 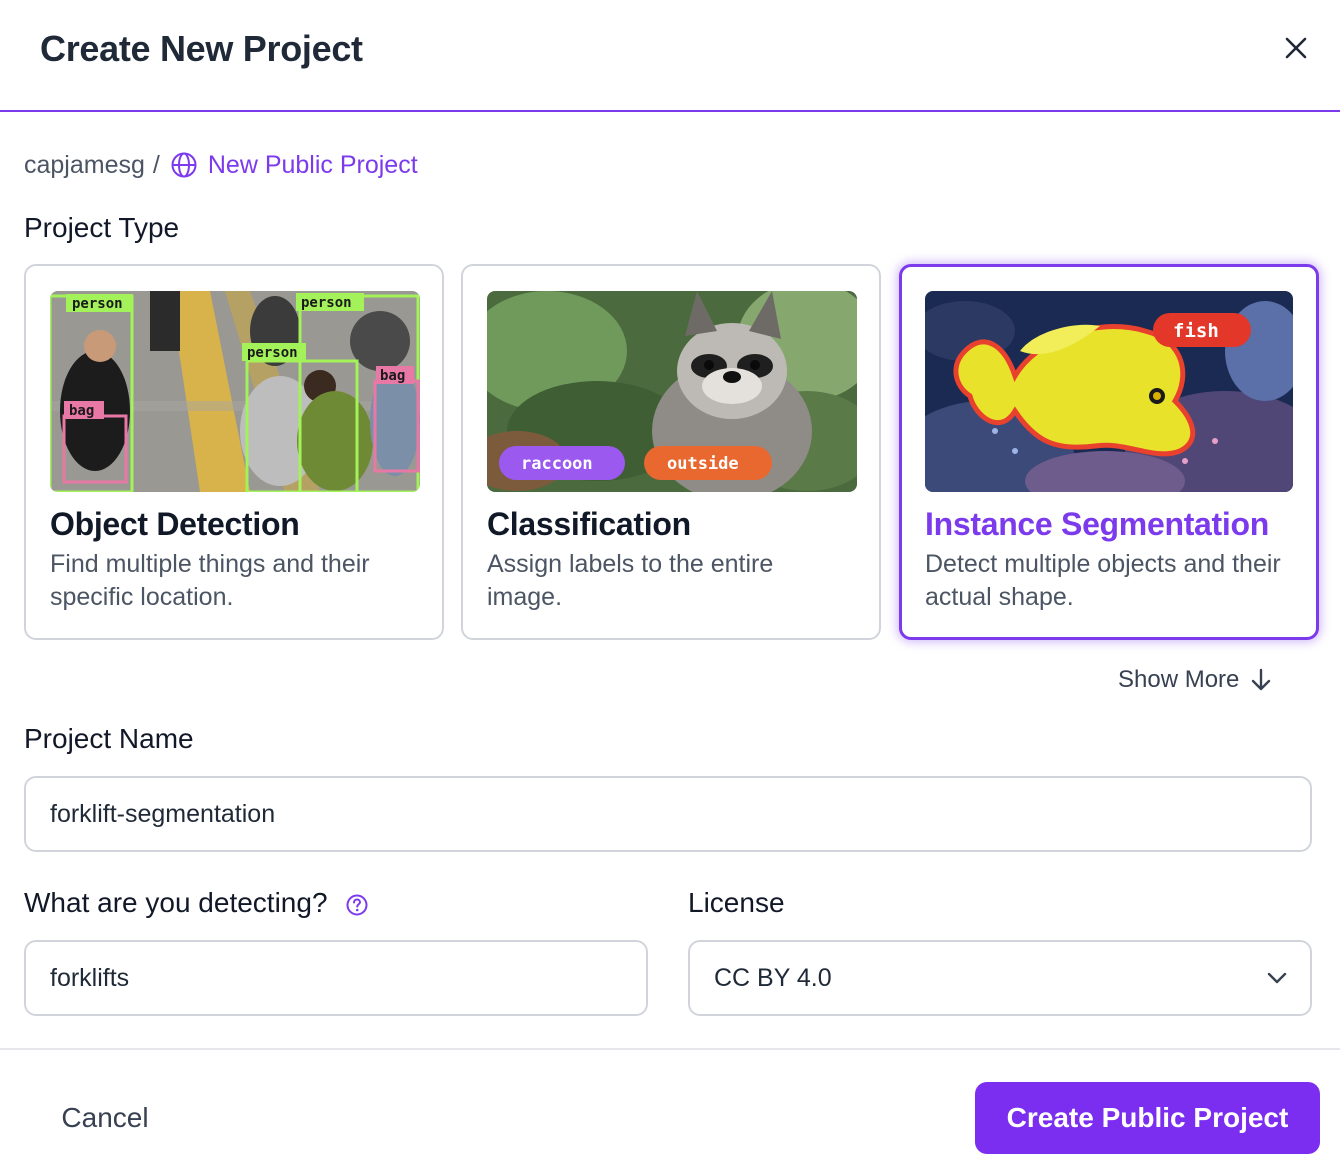 What do you see at coordinates (90, 977) in the screenshot?
I see `detecting-value: forklifts` at bounding box center [90, 977].